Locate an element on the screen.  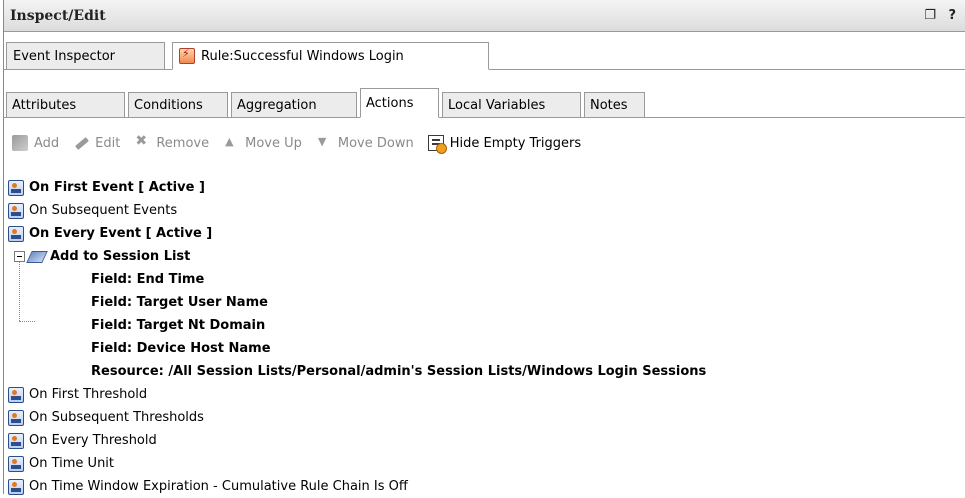
tree-item-label: Field: Target User Name is located at coordinates (179, 302).